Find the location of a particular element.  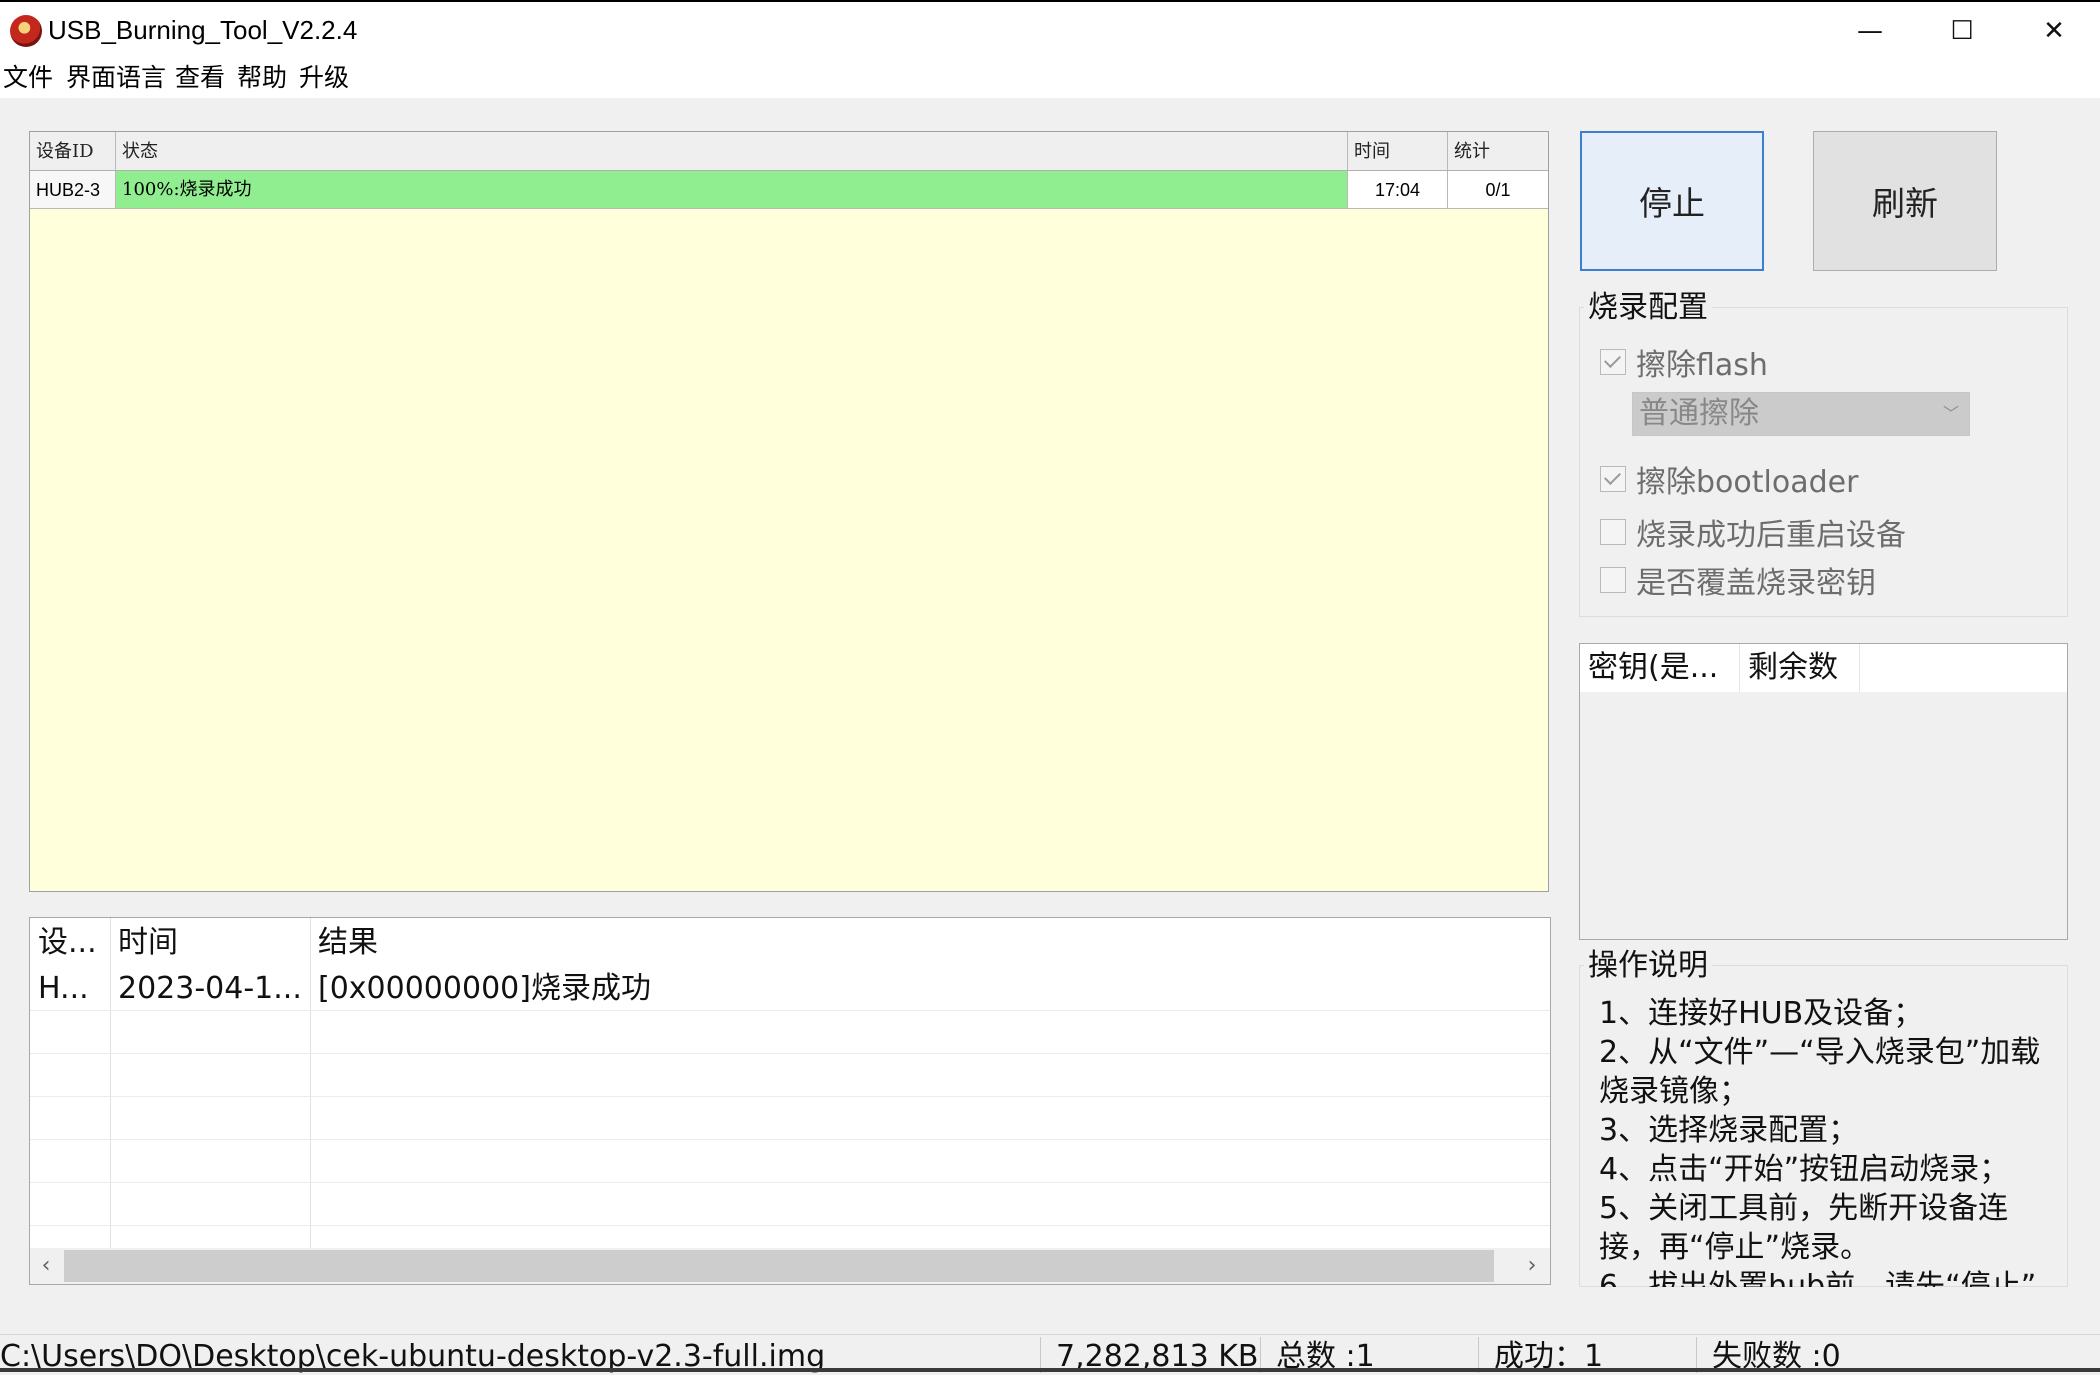

reboot-after-checkbox: 烧录成功后重启设备 is located at coordinates (1753, 532).